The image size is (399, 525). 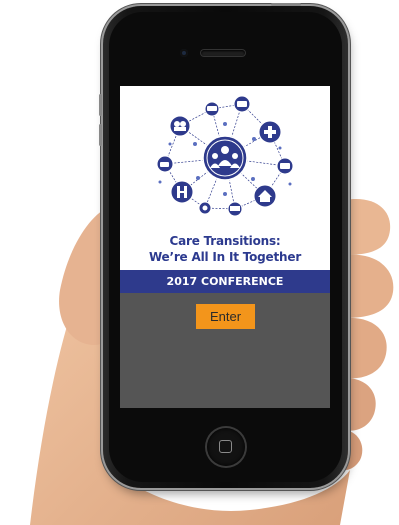 What do you see at coordinates (225, 241) in the screenshot?
I see `title-line-1: Care Transitions:` at bounding box center [225, 241].